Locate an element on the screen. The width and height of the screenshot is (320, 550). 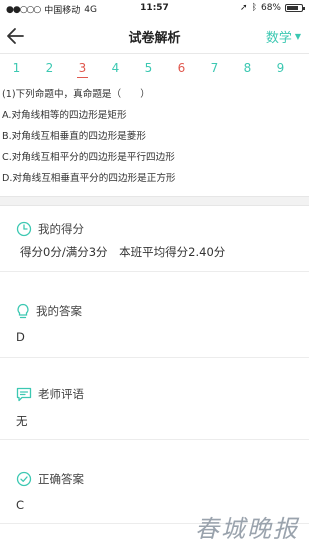
score-value: 得分0分/满分3分 is located at coordinates (64, 252).